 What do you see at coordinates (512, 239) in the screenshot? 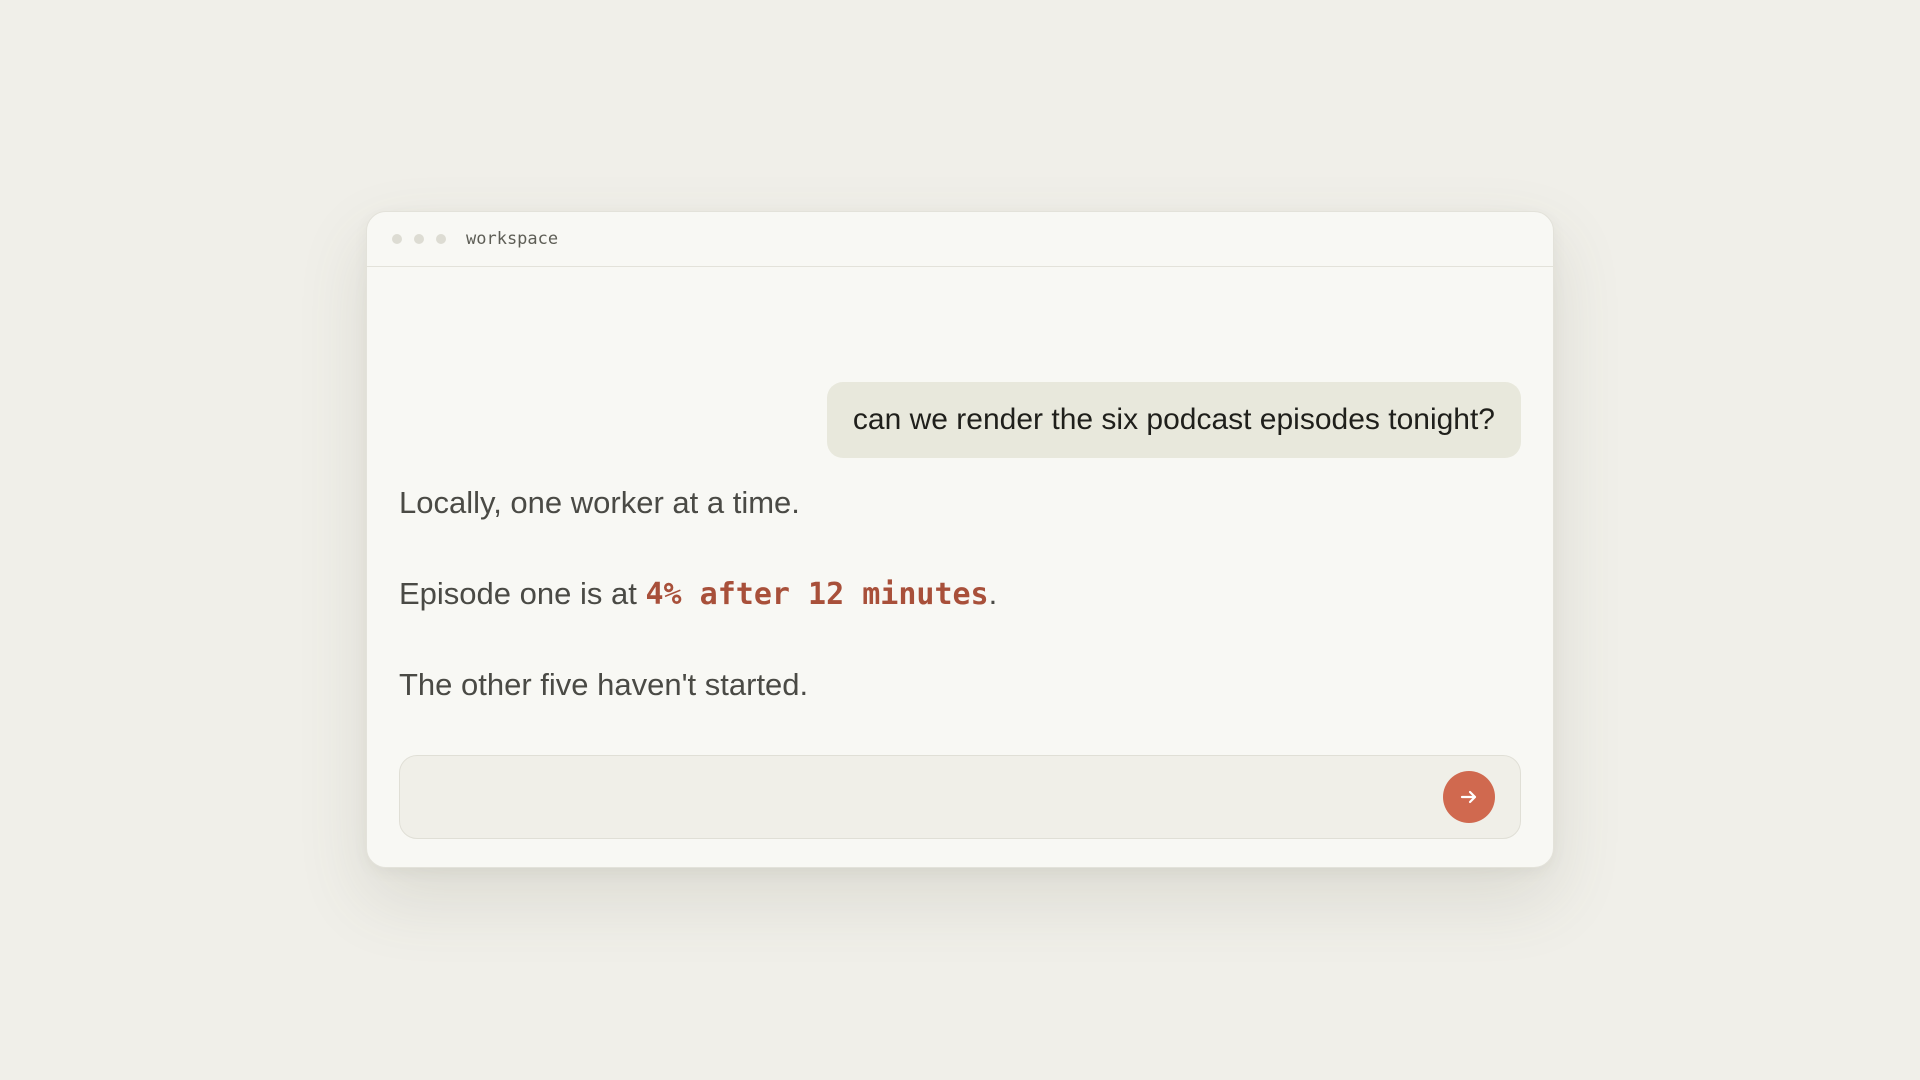
I see `window-title: workspace` at bounding box center [512, 239].